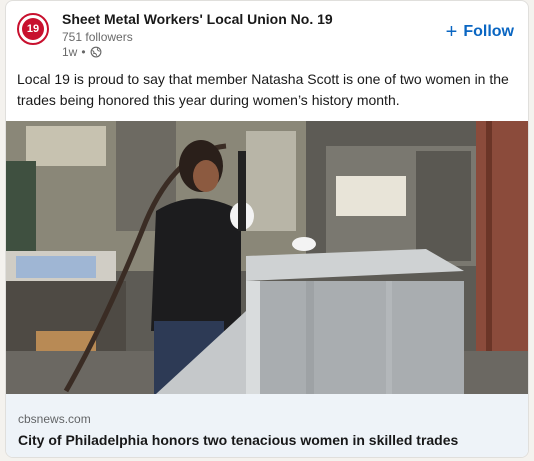 The width and height of the screenshot is (534, 461). Describe the element at coordinates (451, 32) in the screenshot. I see `plus-icon: +` at that location.